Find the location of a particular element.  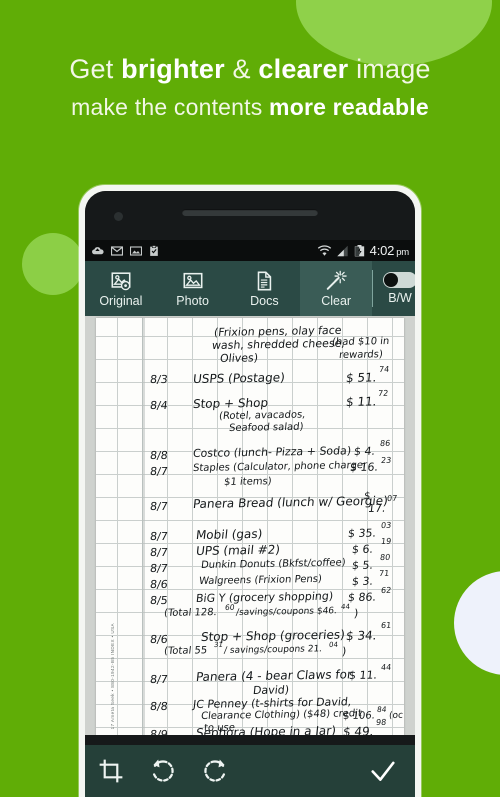

handwritten-line: 98 is located at coordinates (381, 722).